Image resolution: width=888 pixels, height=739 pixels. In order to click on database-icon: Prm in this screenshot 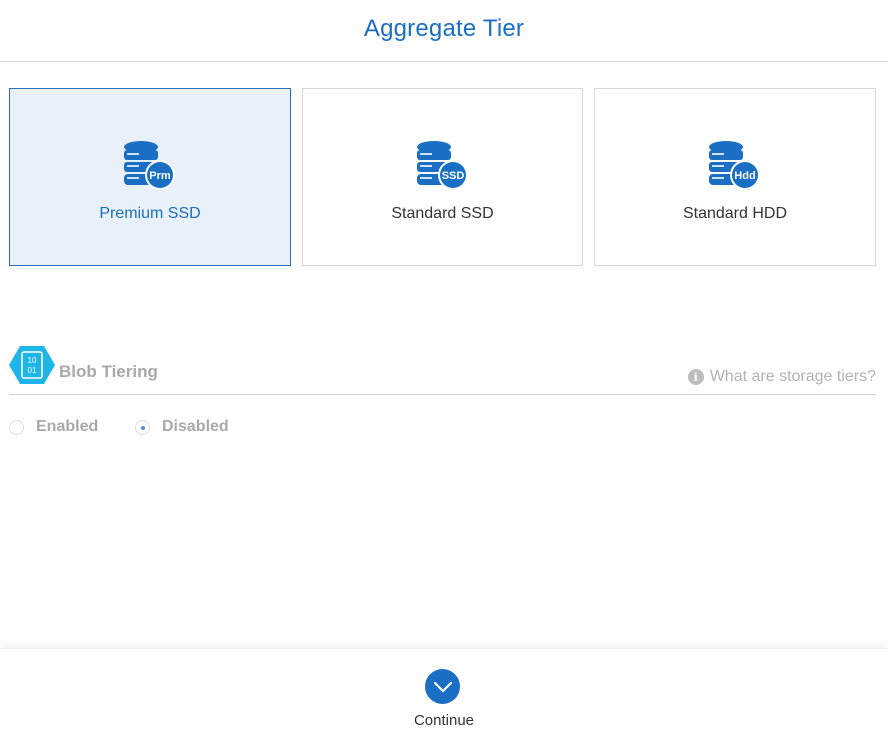, I will do `click(149, 165)`.